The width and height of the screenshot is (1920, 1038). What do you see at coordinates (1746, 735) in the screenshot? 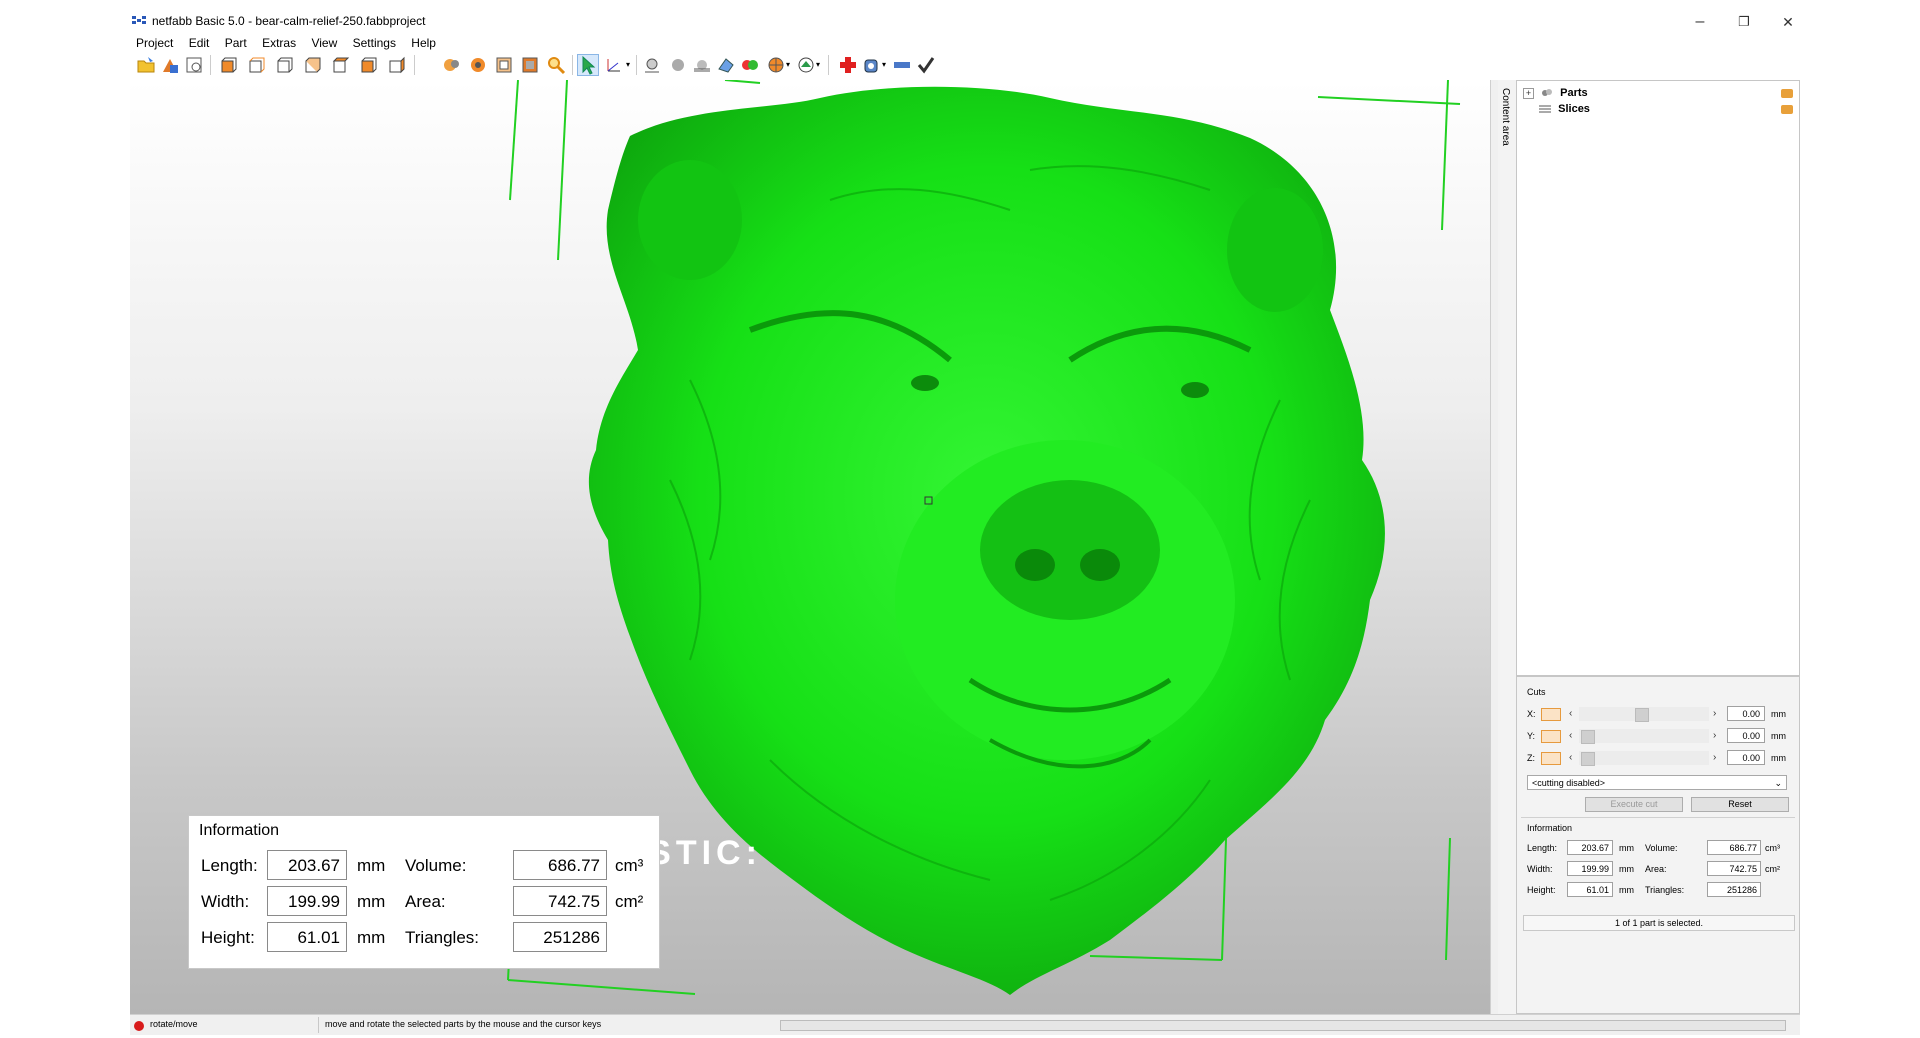
I see `cut-y-input: 0.00` at bounding box center [1746, 735].